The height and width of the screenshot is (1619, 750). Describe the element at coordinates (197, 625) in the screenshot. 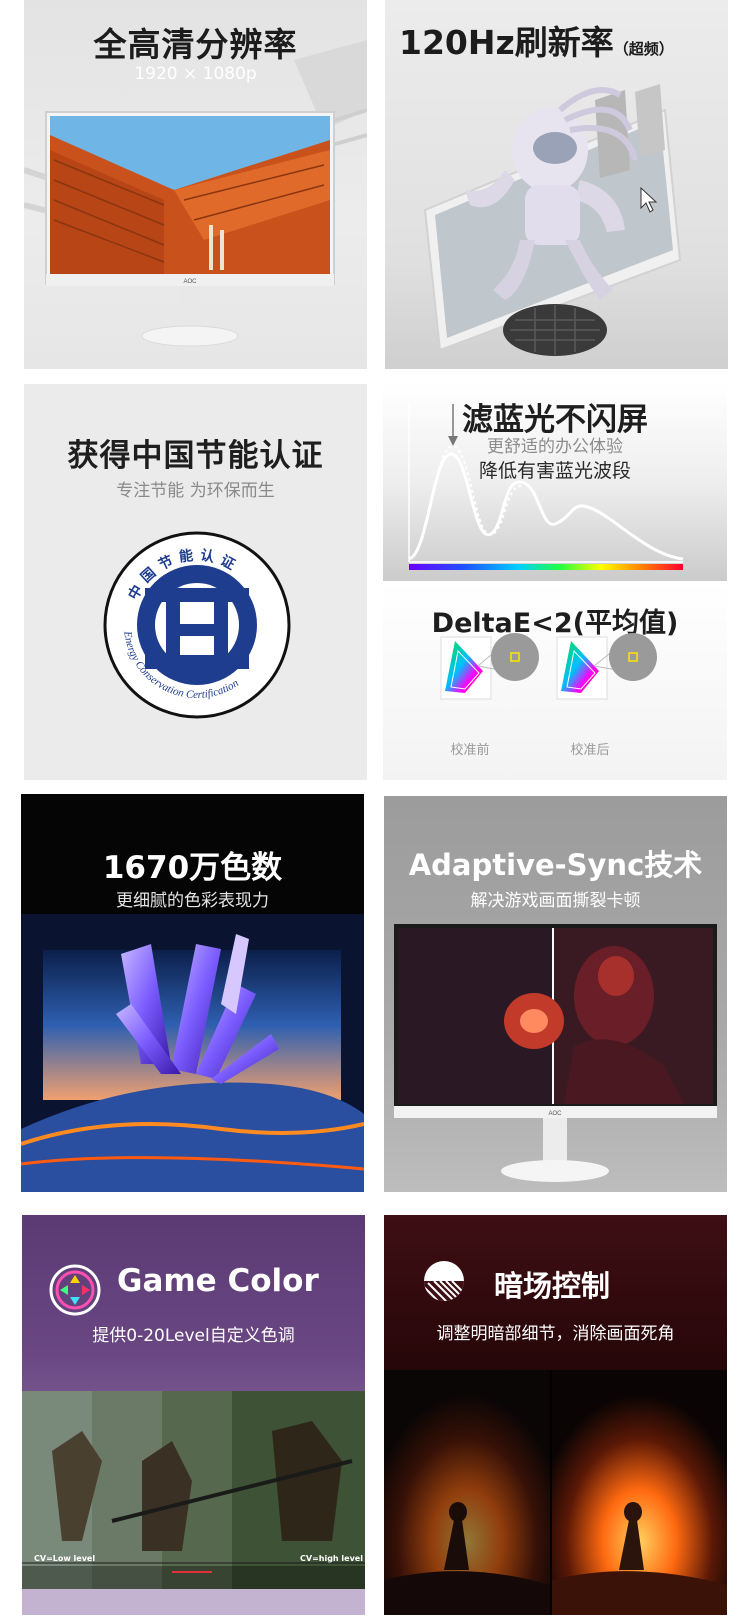

I see `energy-seal-icon: 中国节能认证 Energy Conservation Certification` at that location.